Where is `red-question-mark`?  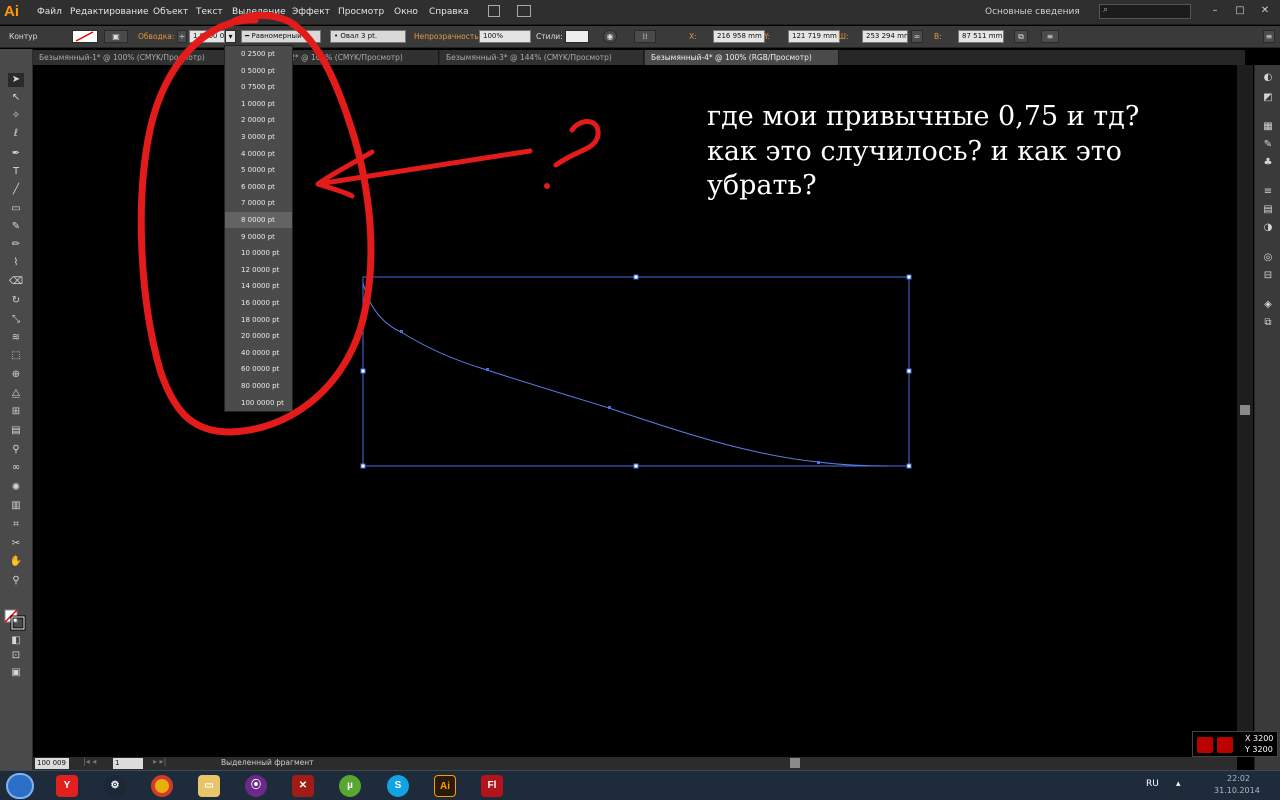 red-question-mark is located at coordinates (577, 143).